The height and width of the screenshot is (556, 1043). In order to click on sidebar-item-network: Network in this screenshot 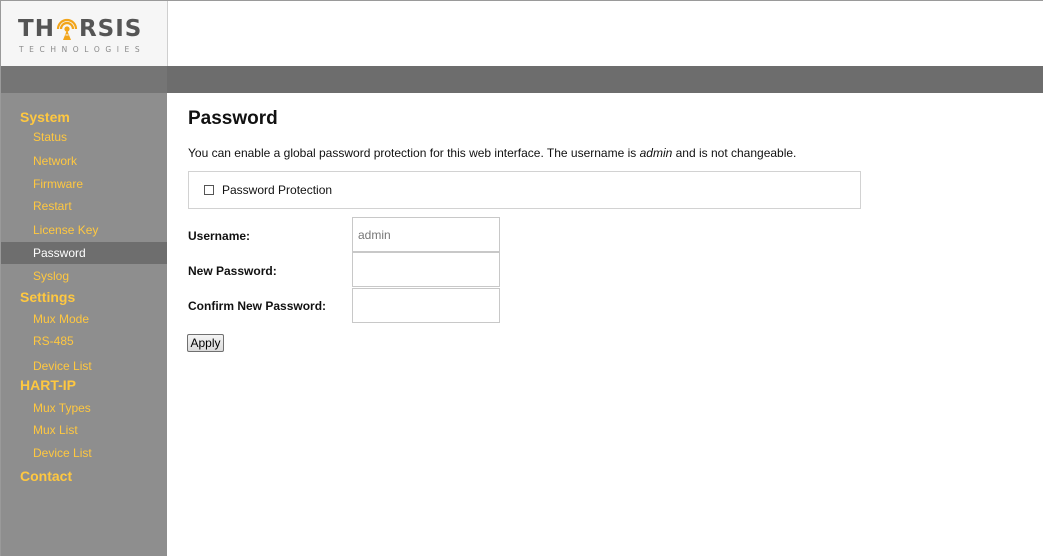, I will do `click(84, 161)`.